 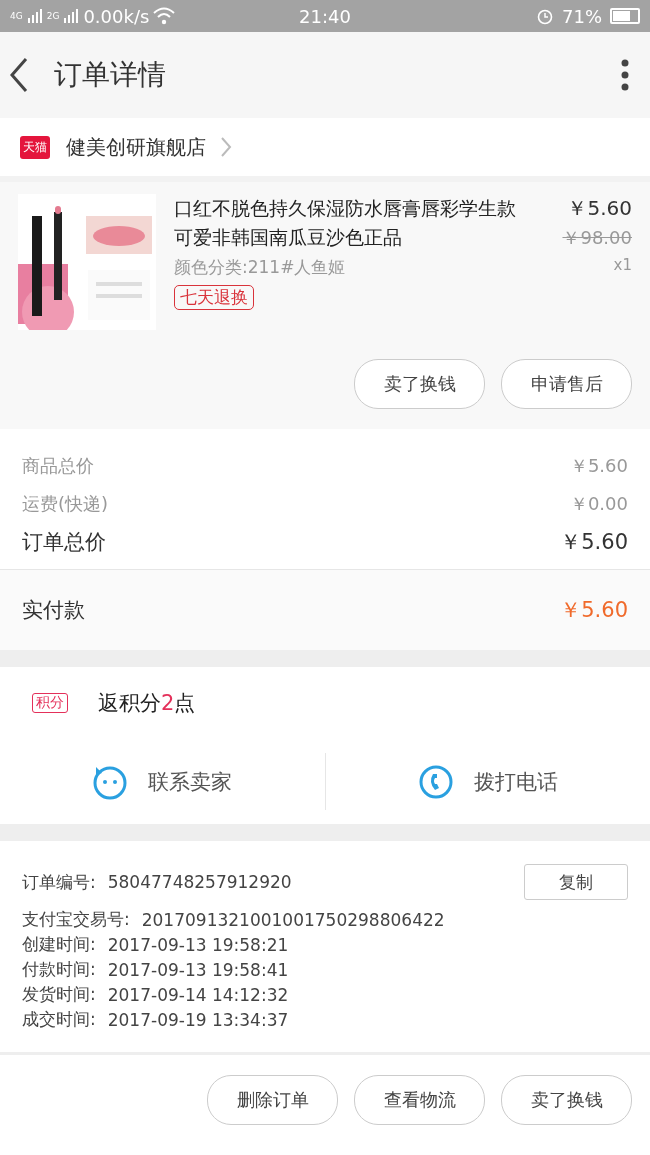 I want to click on network-label: 2G, so click(x=53, y=16).